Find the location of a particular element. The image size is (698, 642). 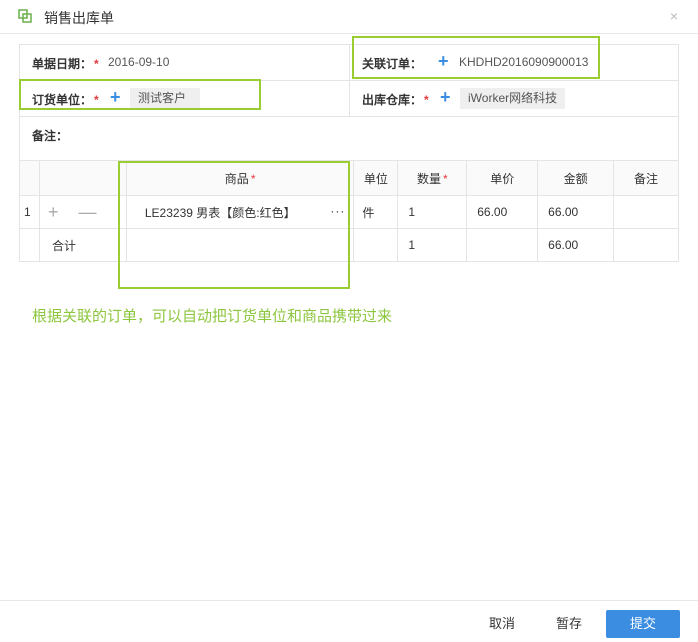

dialog-title: 销售出库单 is located at coordinates (79, 18).